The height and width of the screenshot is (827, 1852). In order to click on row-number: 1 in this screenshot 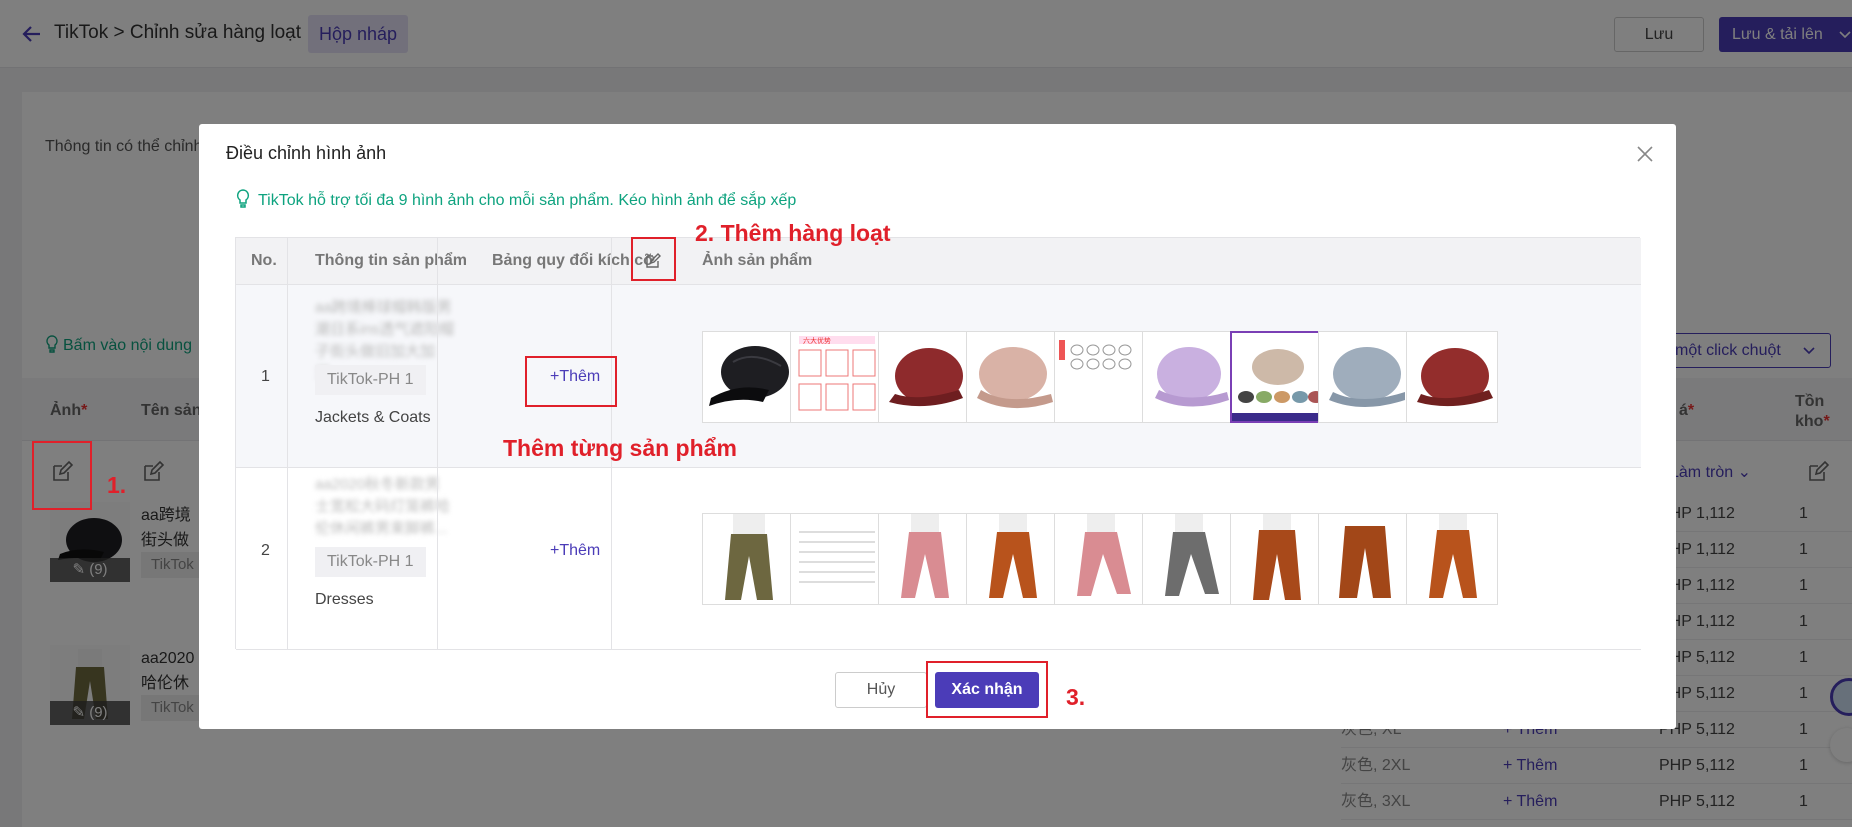, I will do `click(265, 376)`.